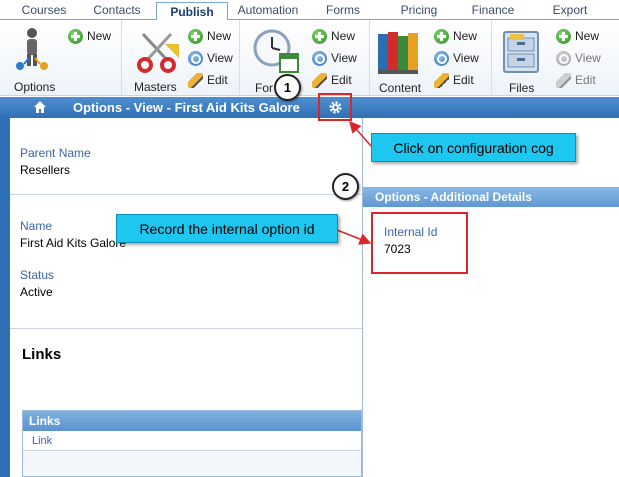 The image size is (619, 477). What do you see at coordinates (491, 197) in the screenshot?
I see `additional-details-header: Options - Additional Details` at bounding box center [491, 197].